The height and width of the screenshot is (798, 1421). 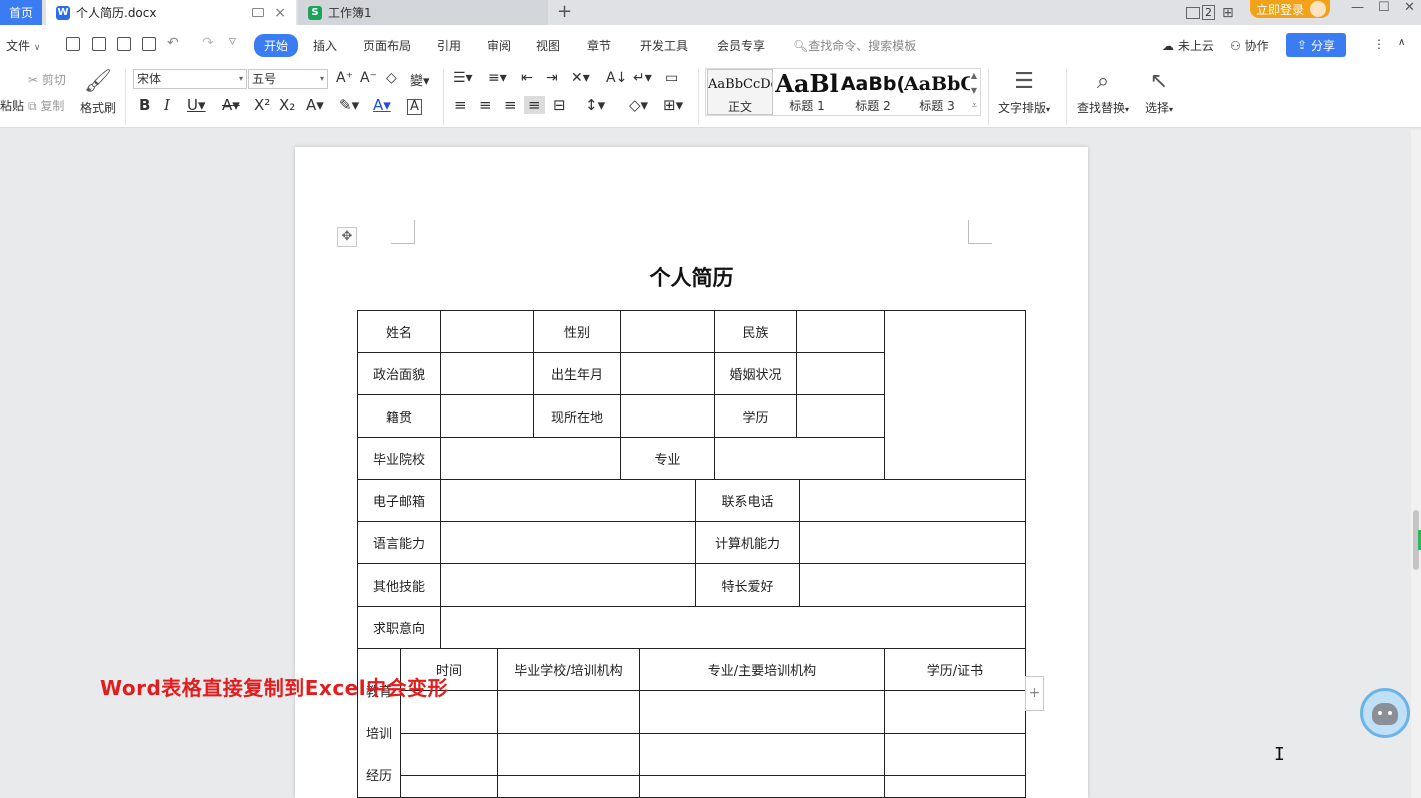 What do you see at coordinates (552, 78) in the screenshot?
I see `increase-indent-icon: ⇥` at bounding box center [552, 78].